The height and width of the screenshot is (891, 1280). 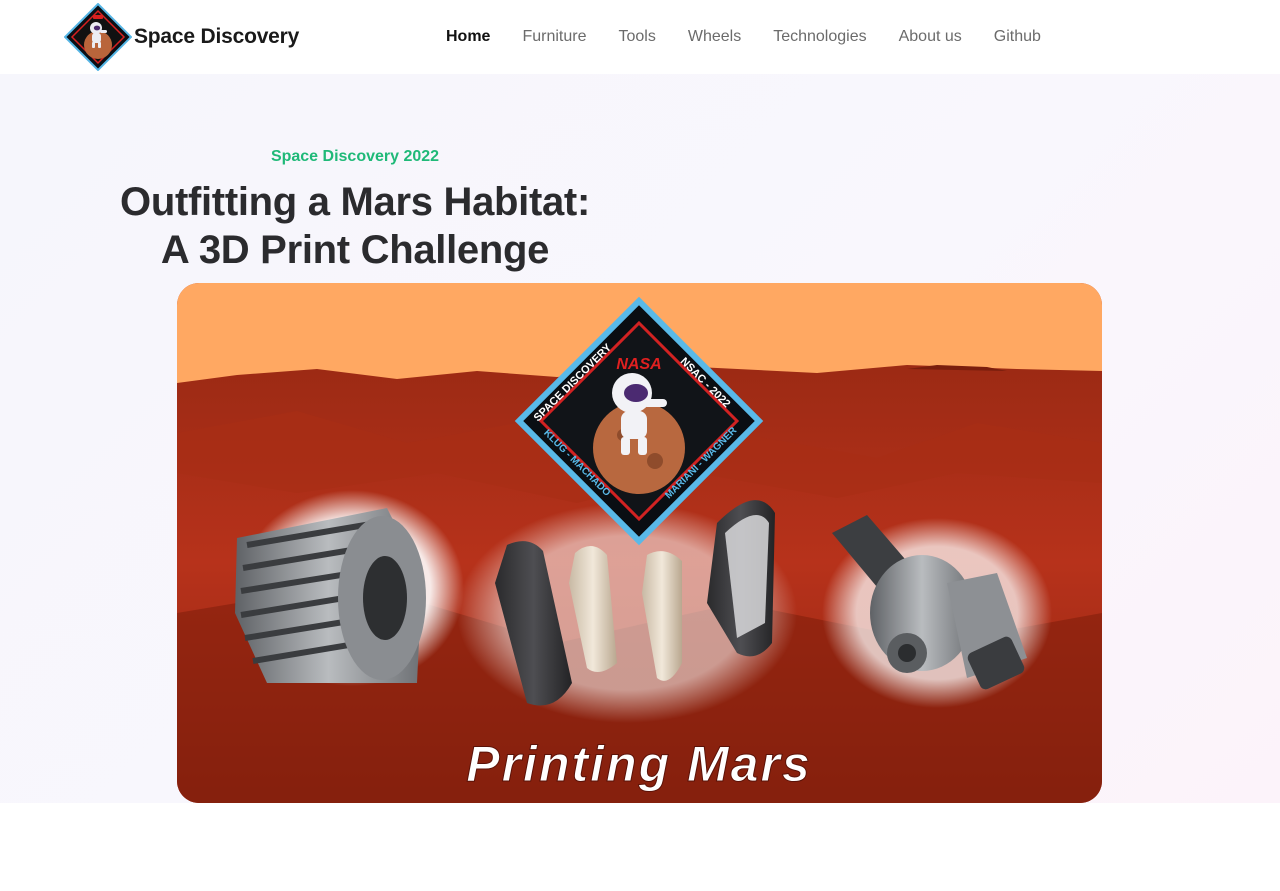 What do you see at coordinates (355, 250) in the screenshot?
I see `hero-title-line-2: A 3D Print Challenge` at bounding box center [355, 250].